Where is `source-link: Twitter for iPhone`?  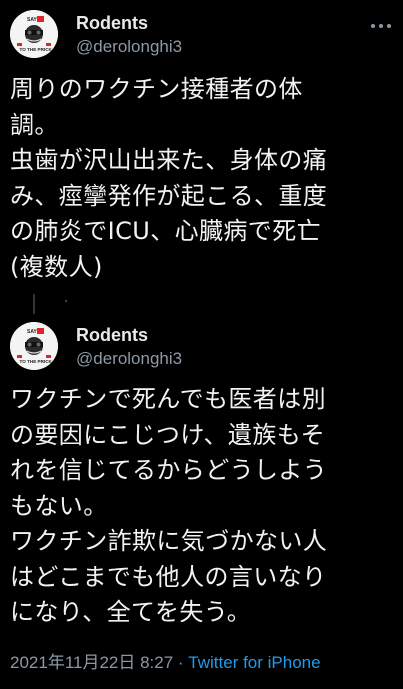
source-link: Twitter for iPhone is located at coordinates (254, 662).